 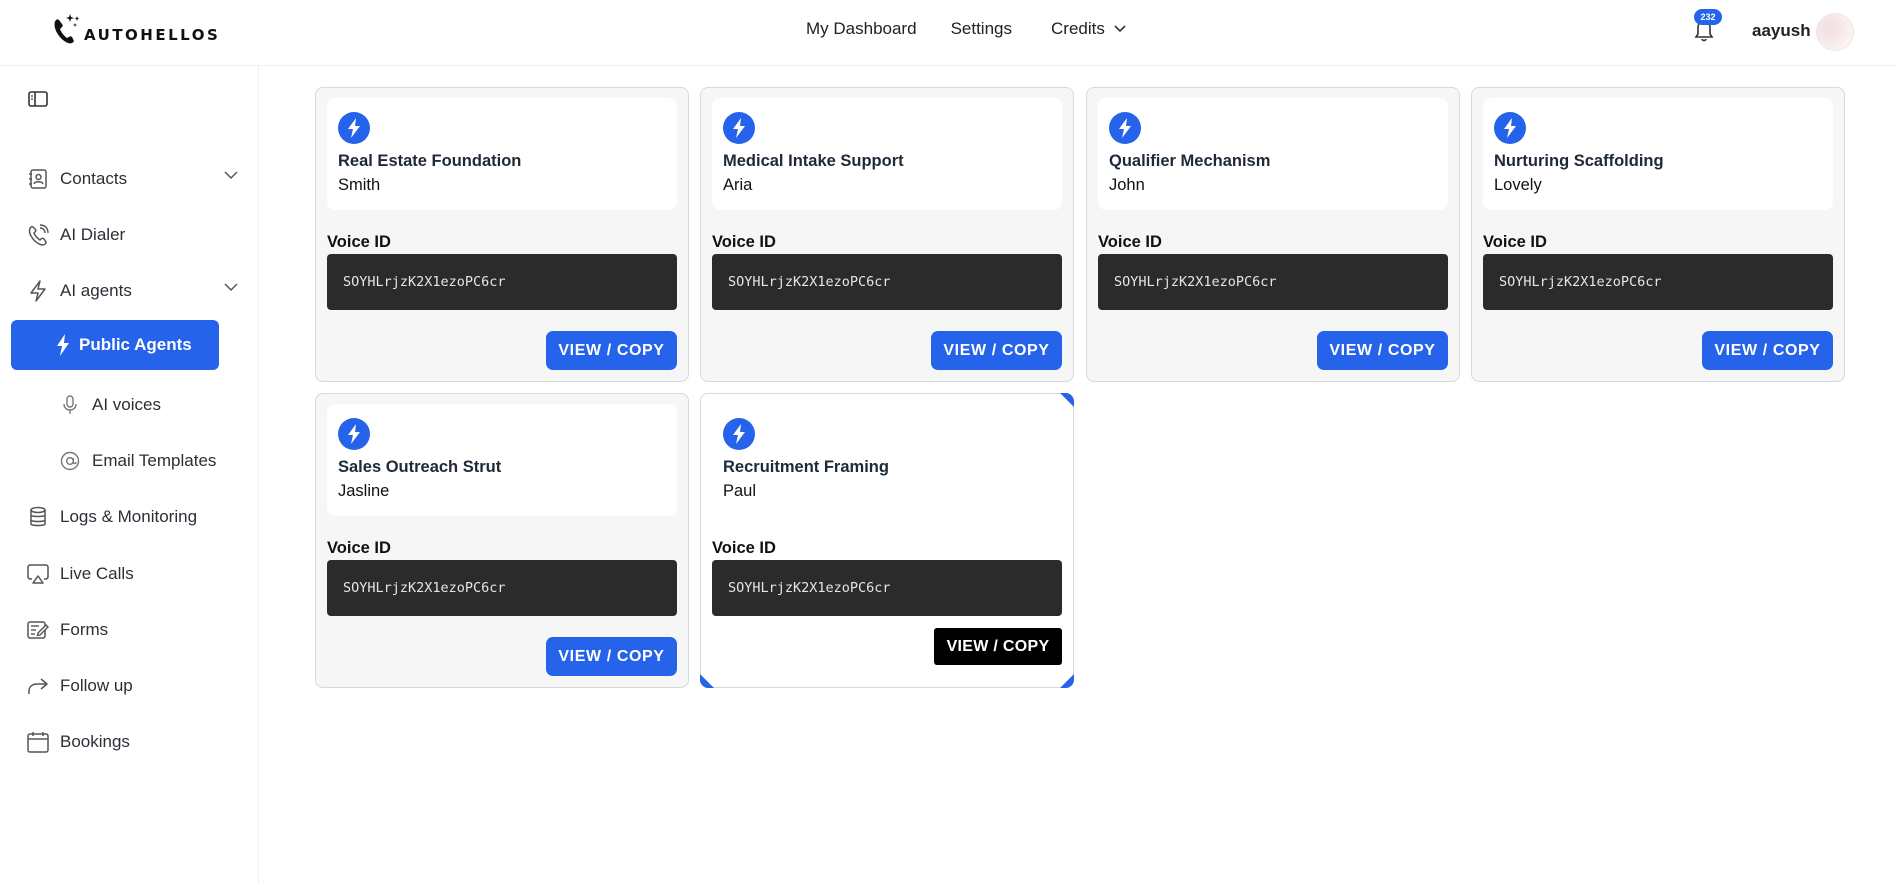 I want to click on nav-credits: Credits, so click(x=1088, y=29).